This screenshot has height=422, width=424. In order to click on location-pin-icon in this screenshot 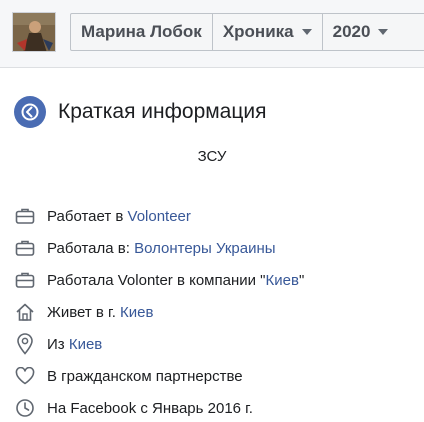, I will do `click(25, 344)`.